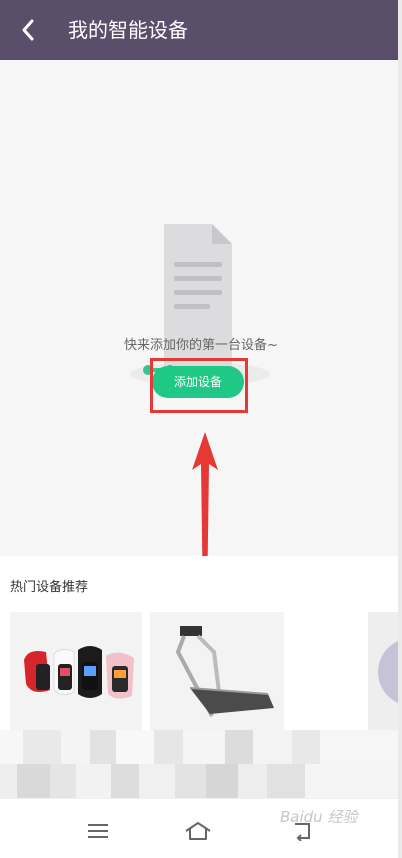 The image size is (402, 858). Describe the element at coordinates (201, 30) in the screenshot. I see `app-header: 我的智能设备` at that location.